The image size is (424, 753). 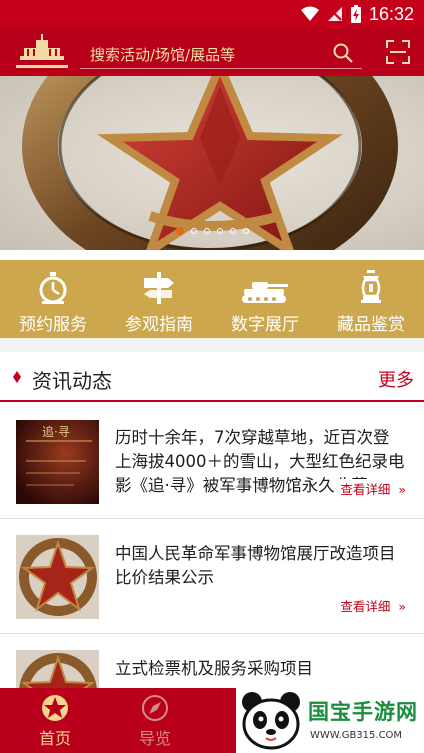 What do you see at coordinates (154, 738) in the screenshot?
I see `tab-label: 导览` at bounding box center [154, 738].